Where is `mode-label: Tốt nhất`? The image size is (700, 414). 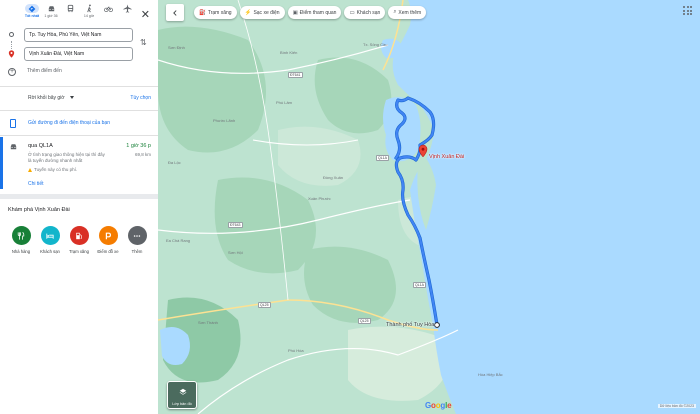 mode-label: Tốt nhất is located at coordinates (32, 16).